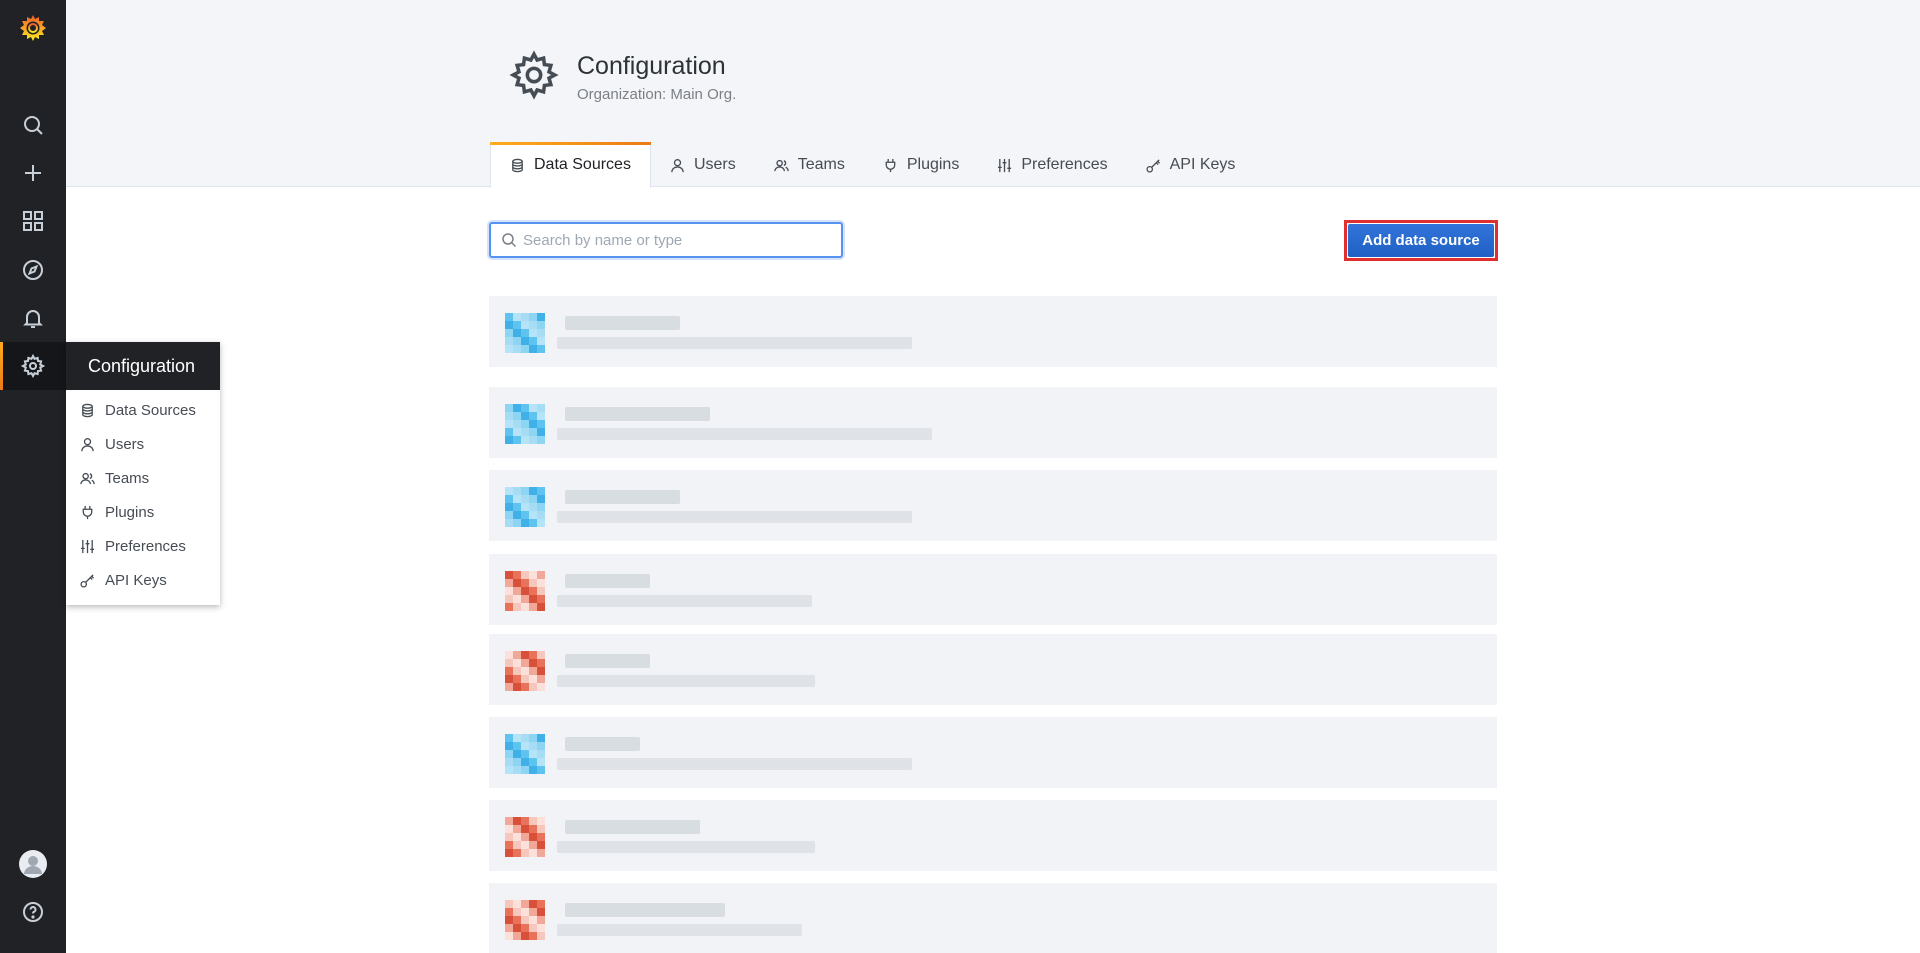 The width and height of the screenshot is (1920, 953). Describe the element at coordinates (130, 512) in the screenshot. I see `menu-item-label: Plugins` at that location.